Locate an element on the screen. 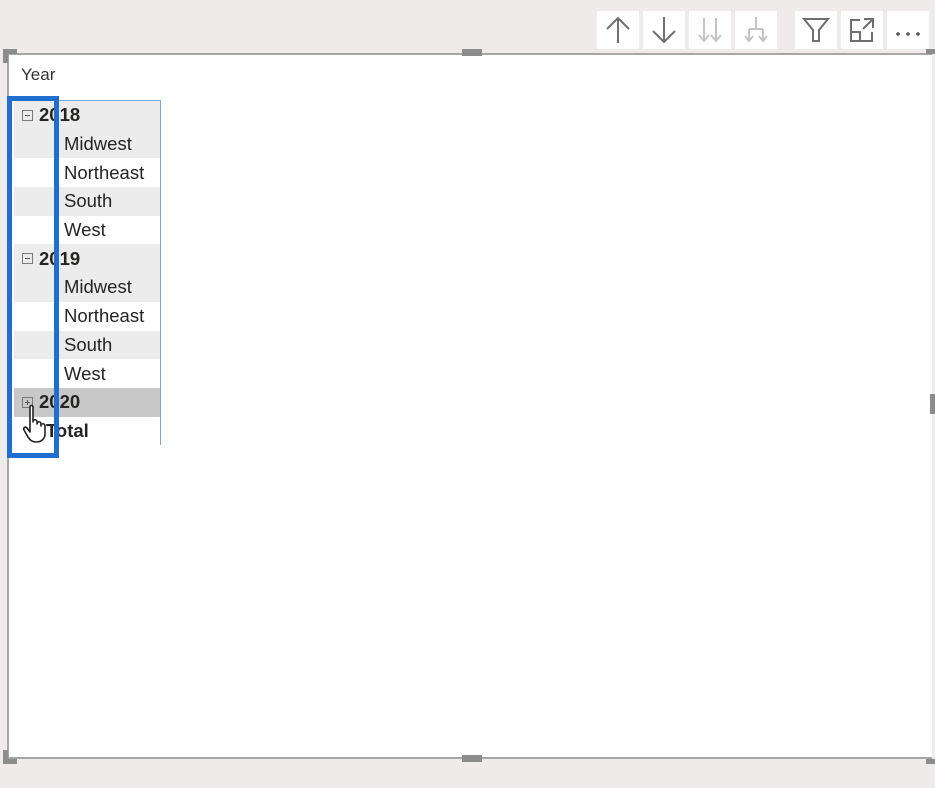 The image size is (935, 788). next-level-button is located at coordinates (710, 30).